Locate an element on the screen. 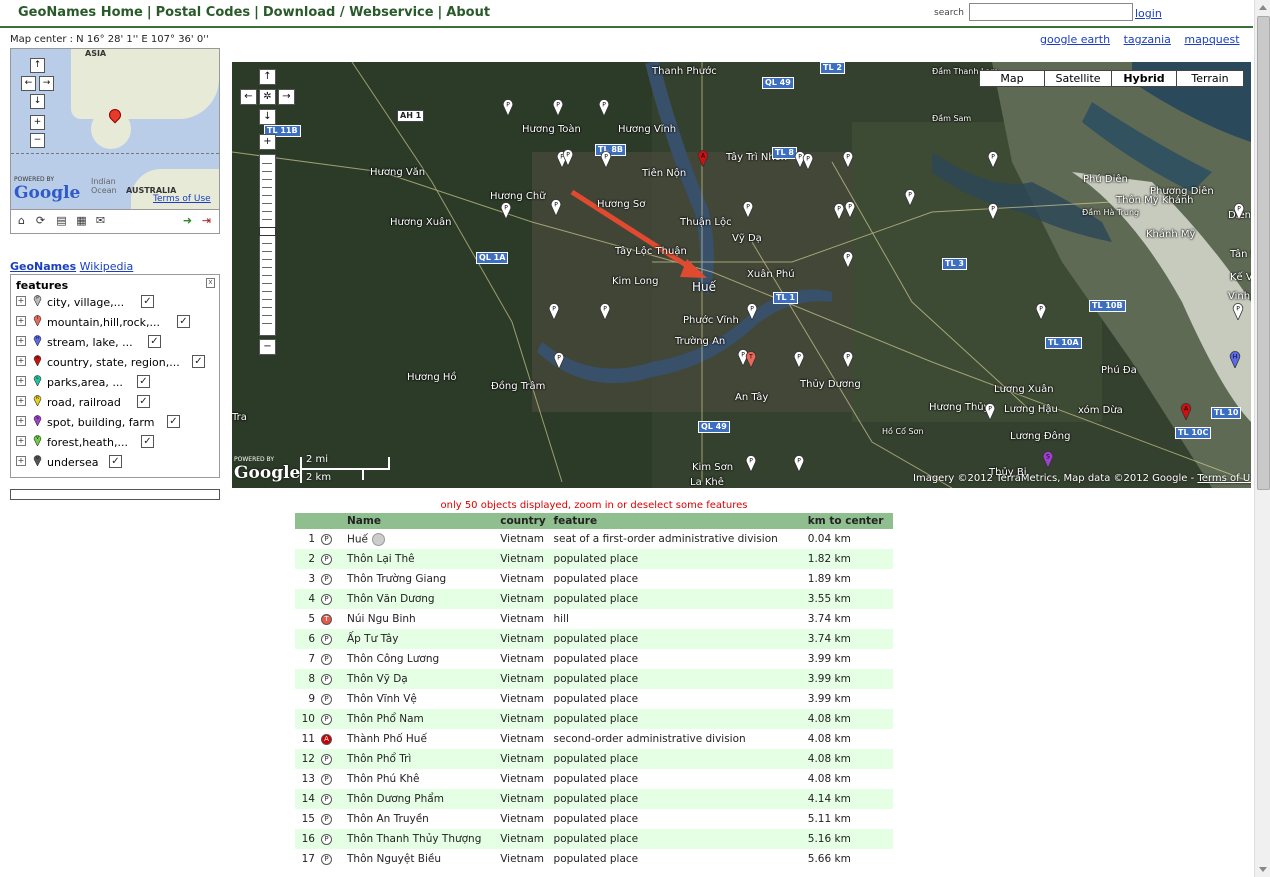 This screenshot has width=1270, height=877. place-name-link: Thôn Thanh Thủy Thượng is located at coordinates (414, 839).